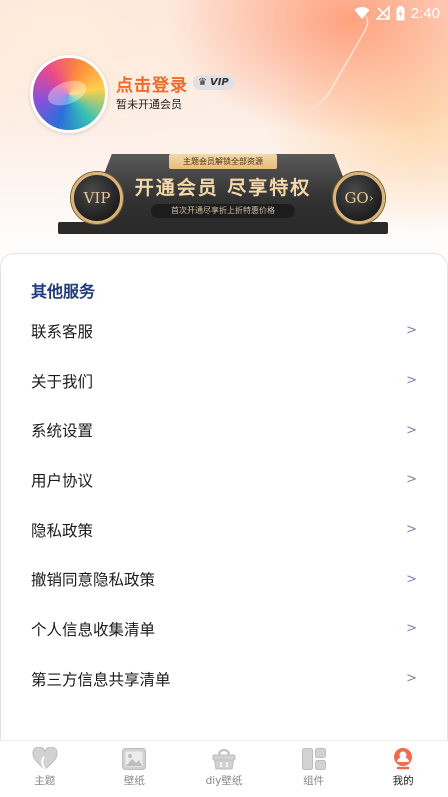 The image size is (448, 797). Describe the element at coordinates (313, 759) in the screenshot. I see `widgets-icon` at that location.